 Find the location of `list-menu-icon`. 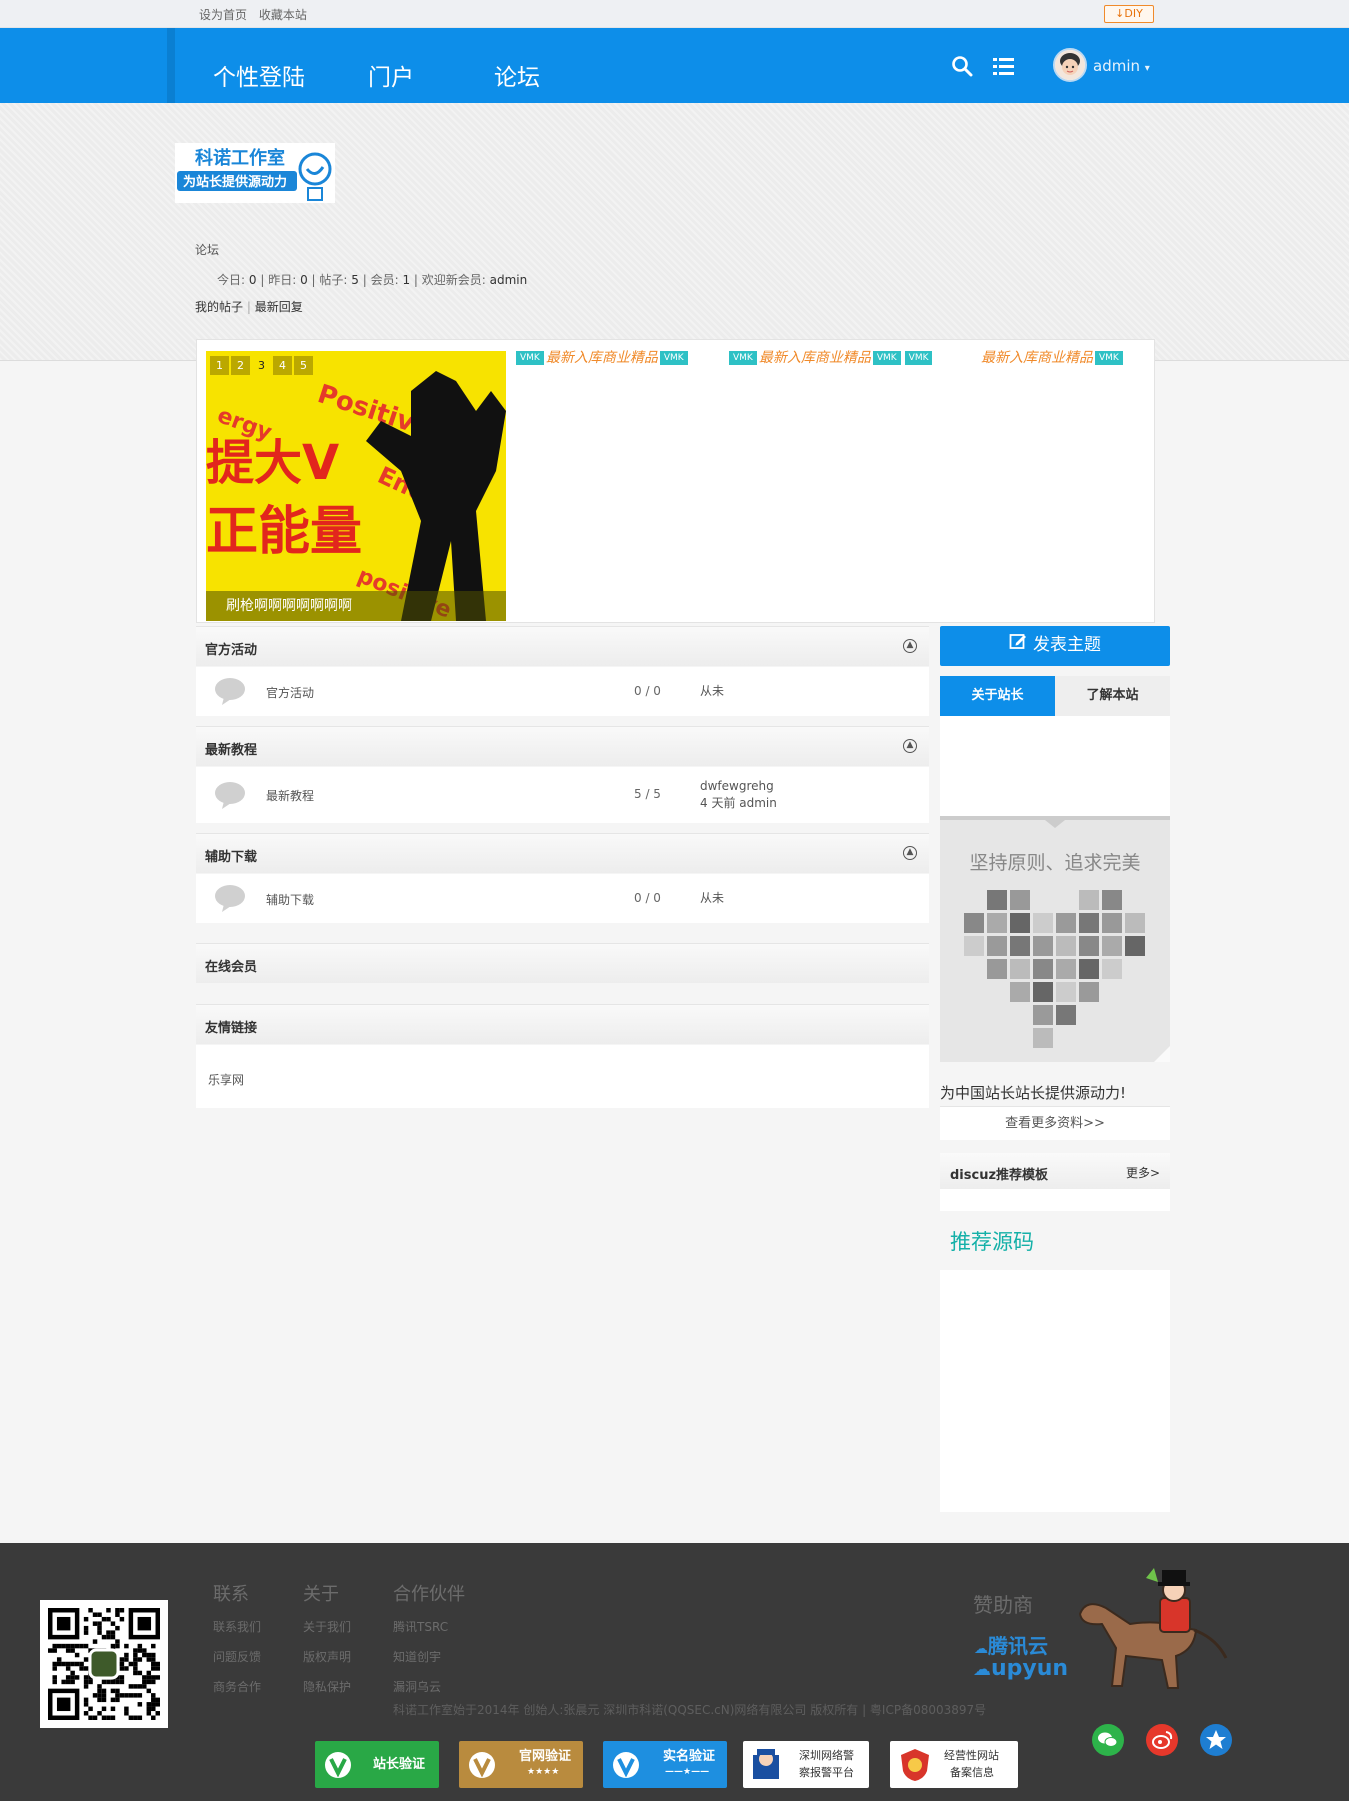

list-menu-icon is located at coordinates (1005, 68).